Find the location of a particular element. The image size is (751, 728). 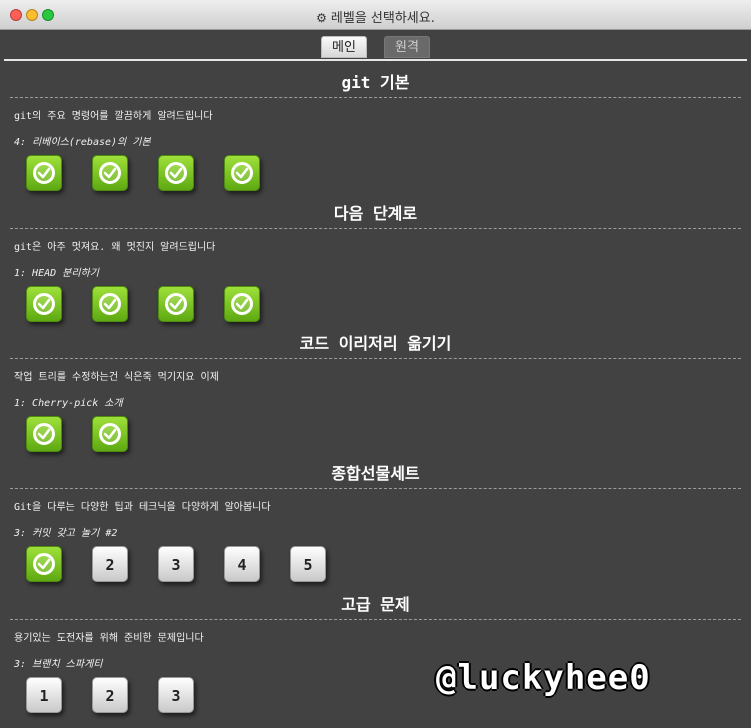

window-title-text: 레벨을 선택하세요. is located at coordinates (382, 18).